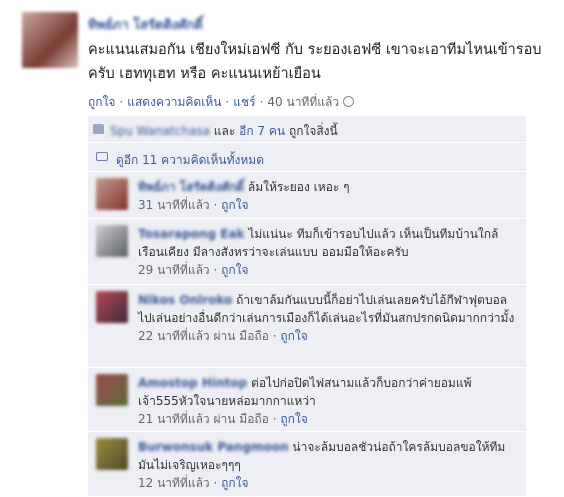  Describe the element at coordinates (313, 131) in the screenshot. I see `likes-suffix: ถูกใจสิ่งนี้` at that location.